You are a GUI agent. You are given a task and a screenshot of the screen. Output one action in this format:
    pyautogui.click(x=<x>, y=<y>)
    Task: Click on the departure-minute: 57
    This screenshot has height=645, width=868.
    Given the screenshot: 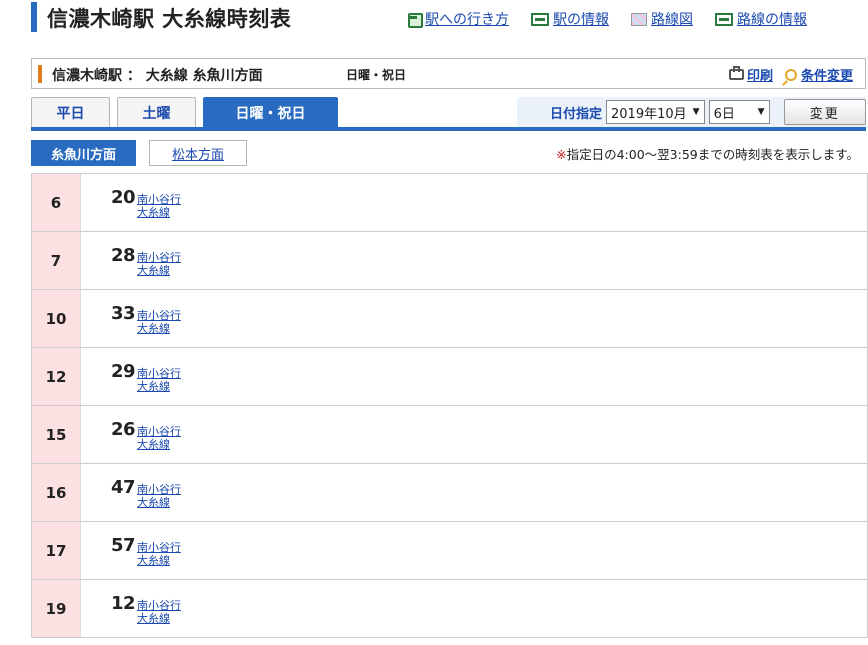 What is the action you would take?
    pyautogui.click(x=123, y=545)
    